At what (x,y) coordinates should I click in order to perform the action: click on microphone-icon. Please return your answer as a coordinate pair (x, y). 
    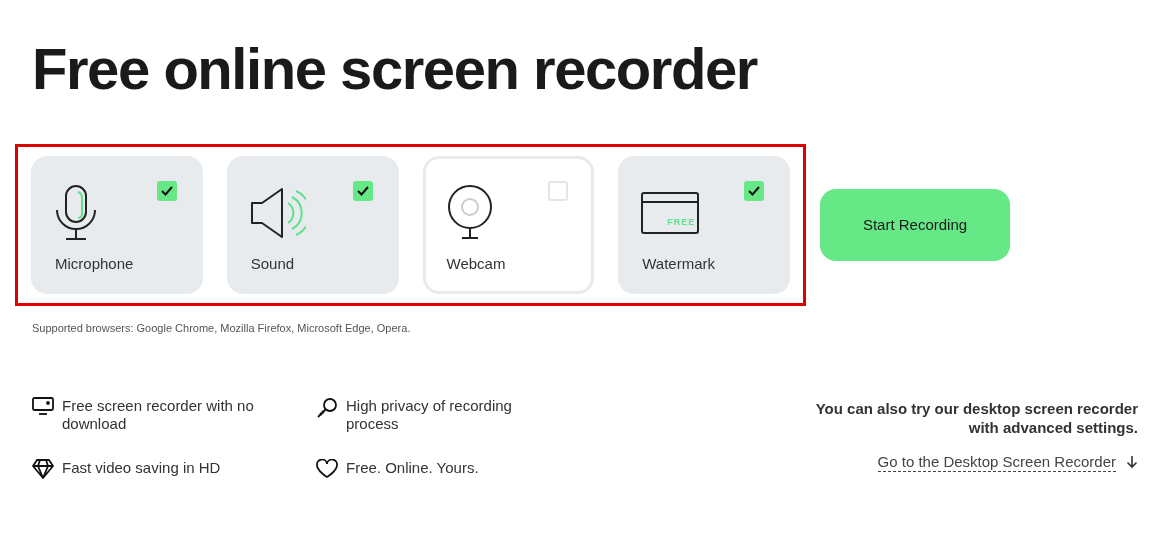
    Looking at the image, I should click on (76, 213).